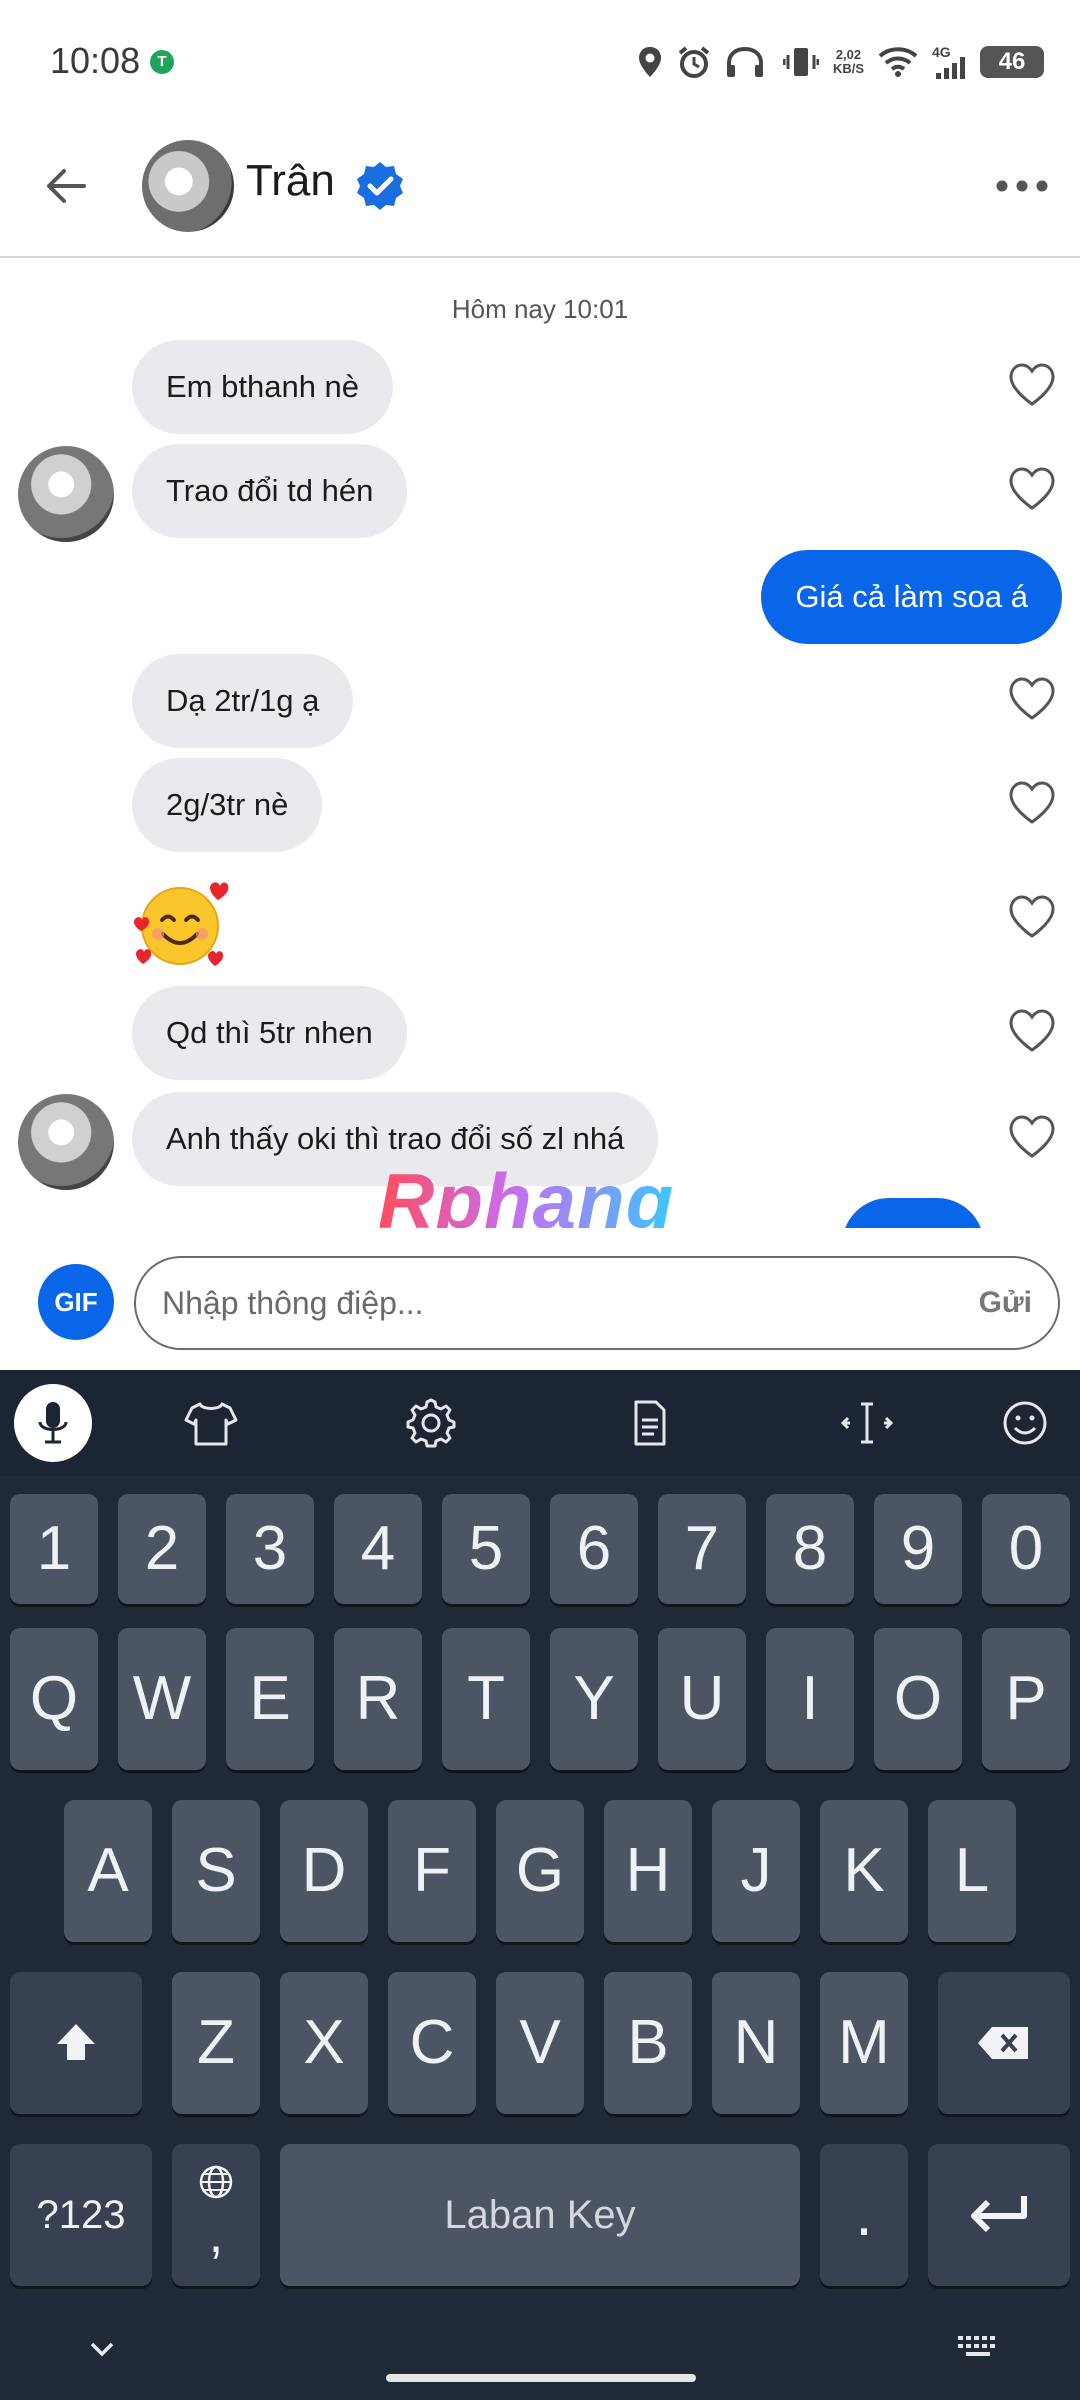 The height and width of the screenshot is (2400, 1080). I want to click on key-t: T, so click(486, 1699).